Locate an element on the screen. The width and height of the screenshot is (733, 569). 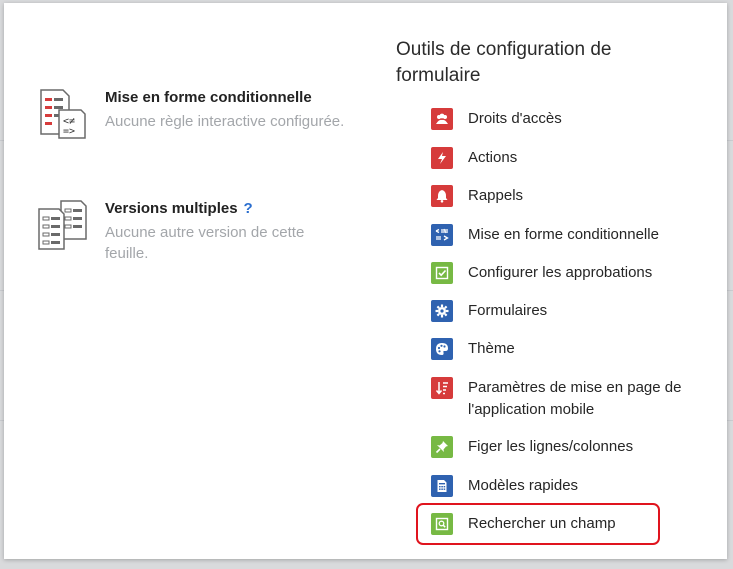
tool-conditional-format: Mise en forme conditionnelle is located at coordinates (574, 235).